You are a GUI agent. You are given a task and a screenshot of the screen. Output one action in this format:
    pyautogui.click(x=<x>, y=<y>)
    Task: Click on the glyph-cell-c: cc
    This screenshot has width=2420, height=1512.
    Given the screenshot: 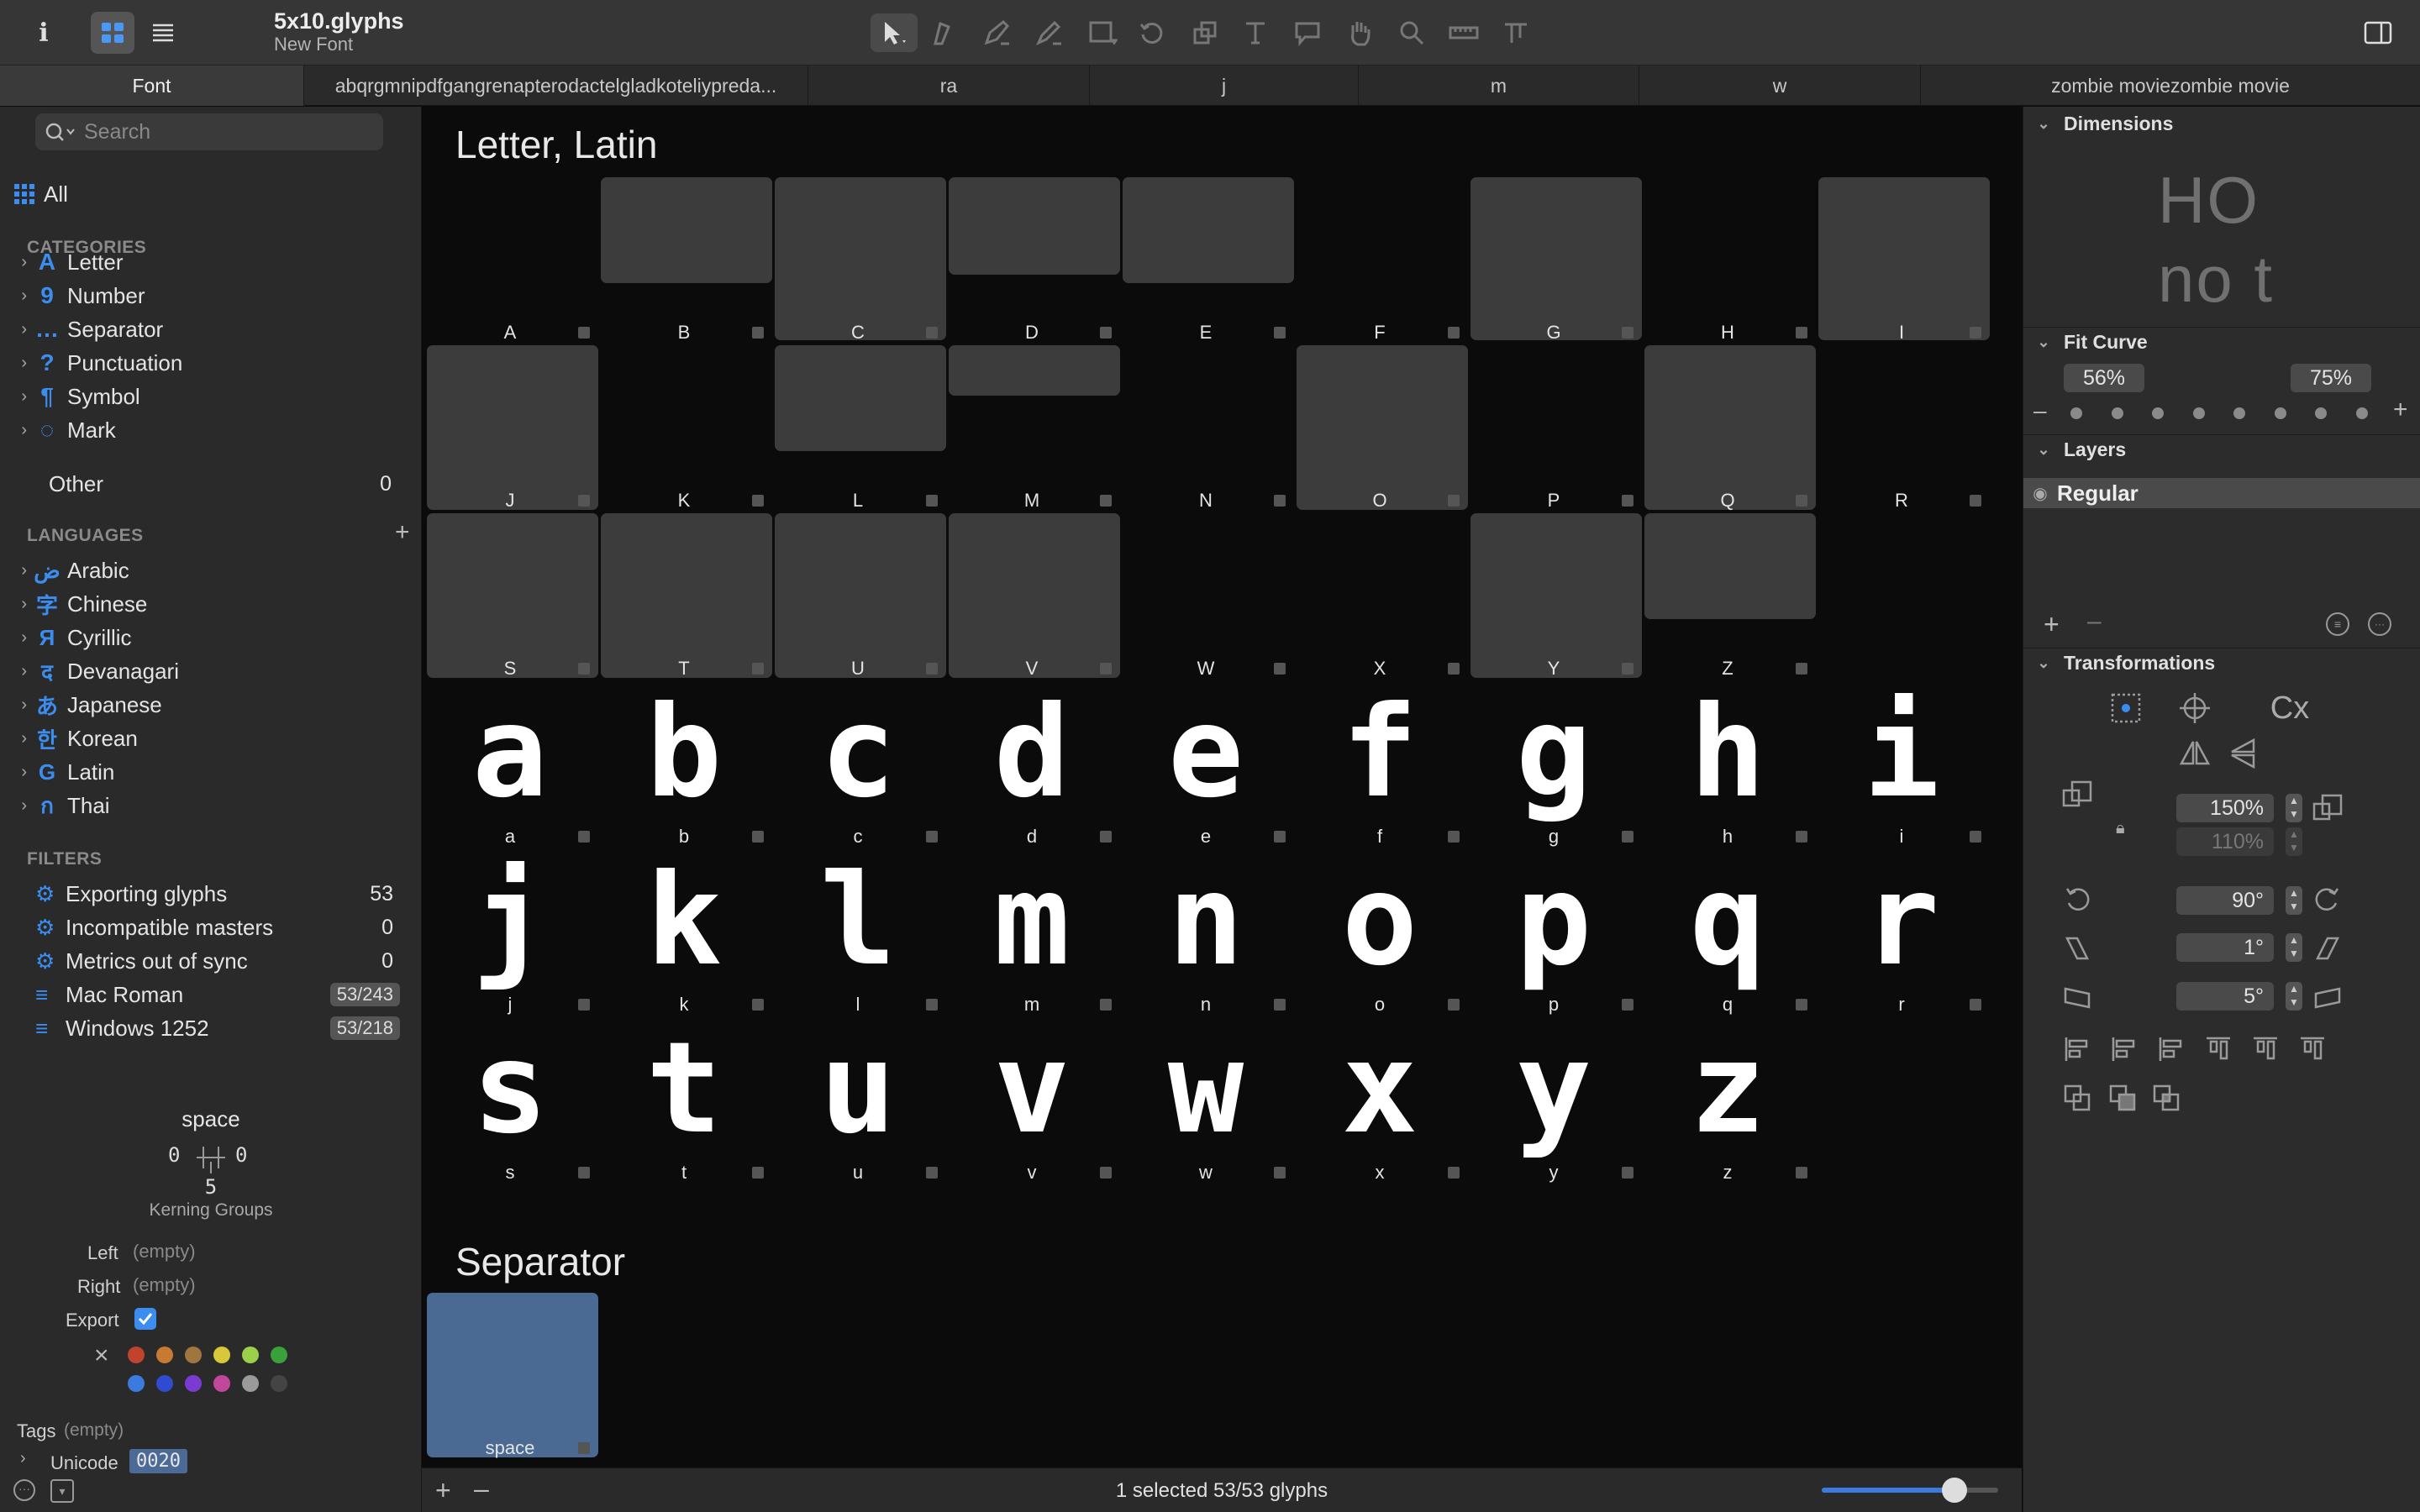 What is the action you would take?
    pyautogui.click(x=857, y=764)
    